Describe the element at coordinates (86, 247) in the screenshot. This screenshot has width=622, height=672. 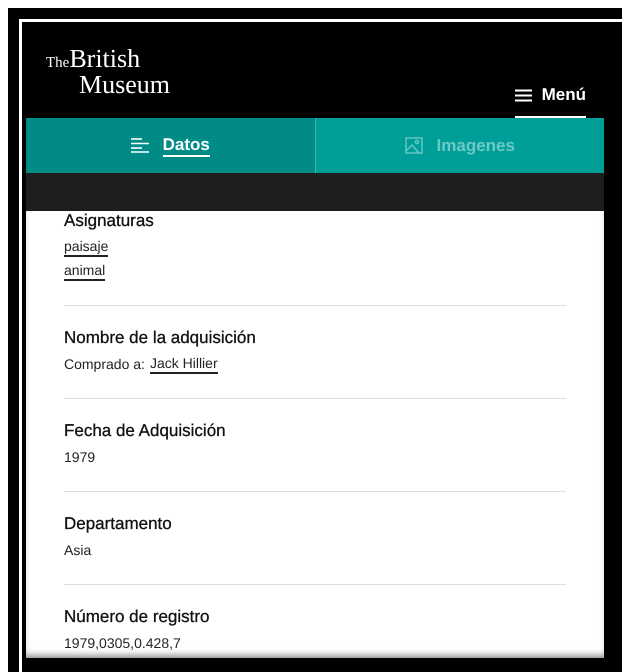
I see `value-link: paisaje` at that location.